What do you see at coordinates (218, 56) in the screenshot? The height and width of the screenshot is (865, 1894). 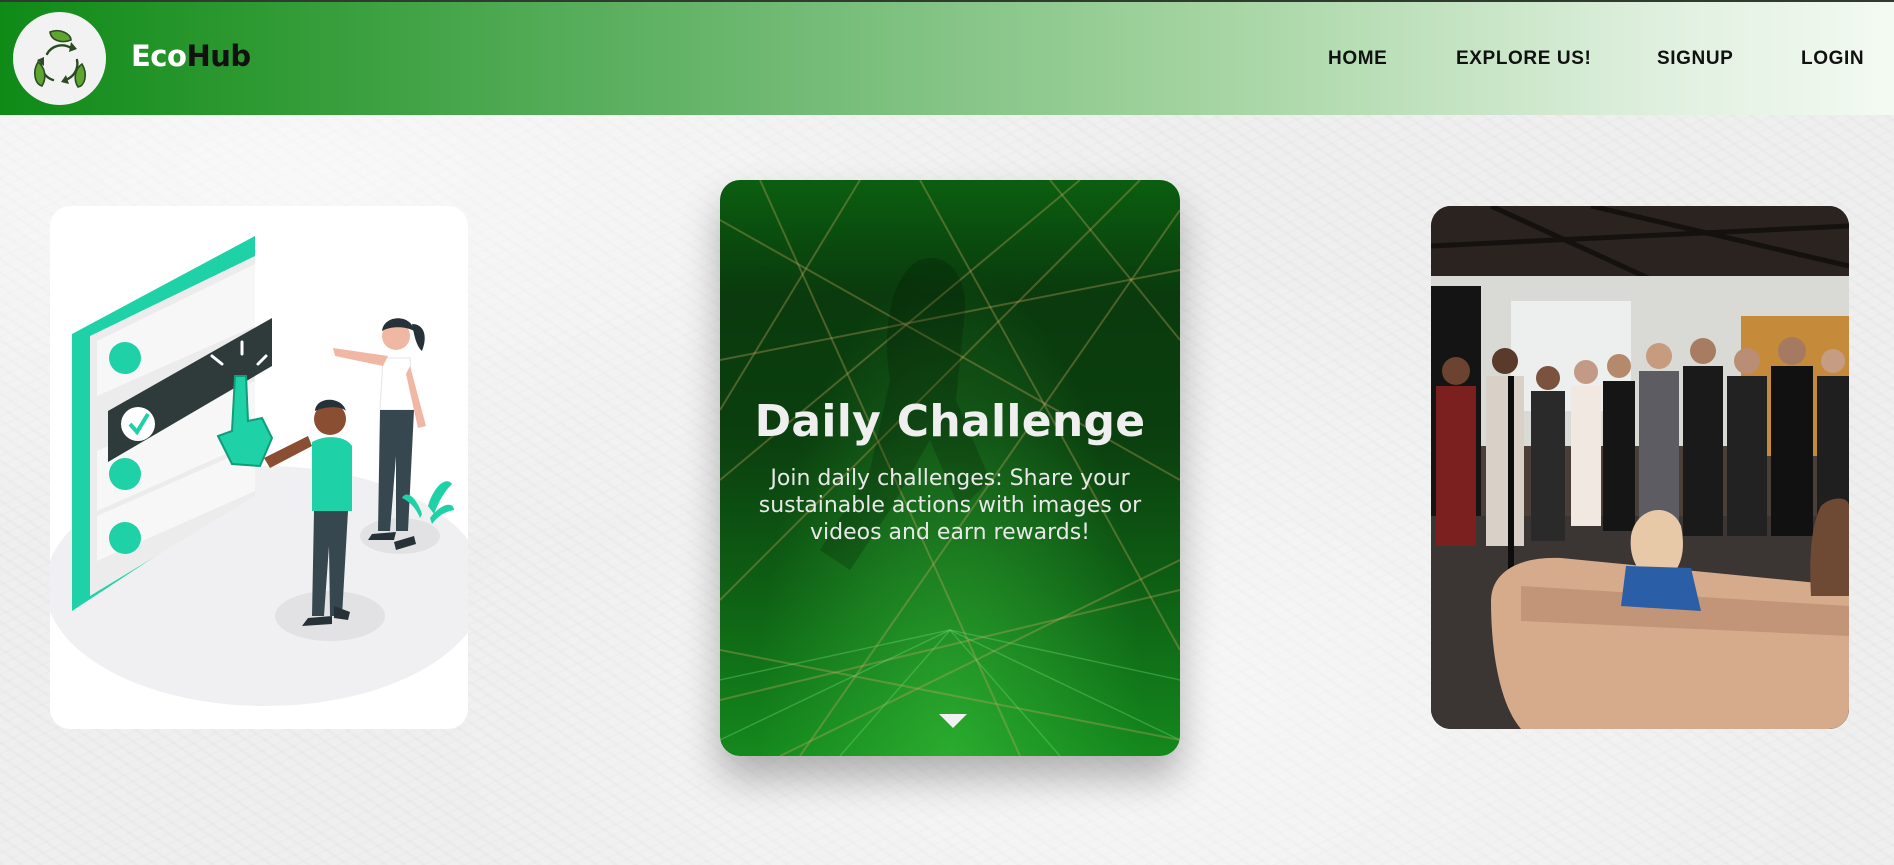 I see `brand-hub: Hub` at bounding box center [218, 56].